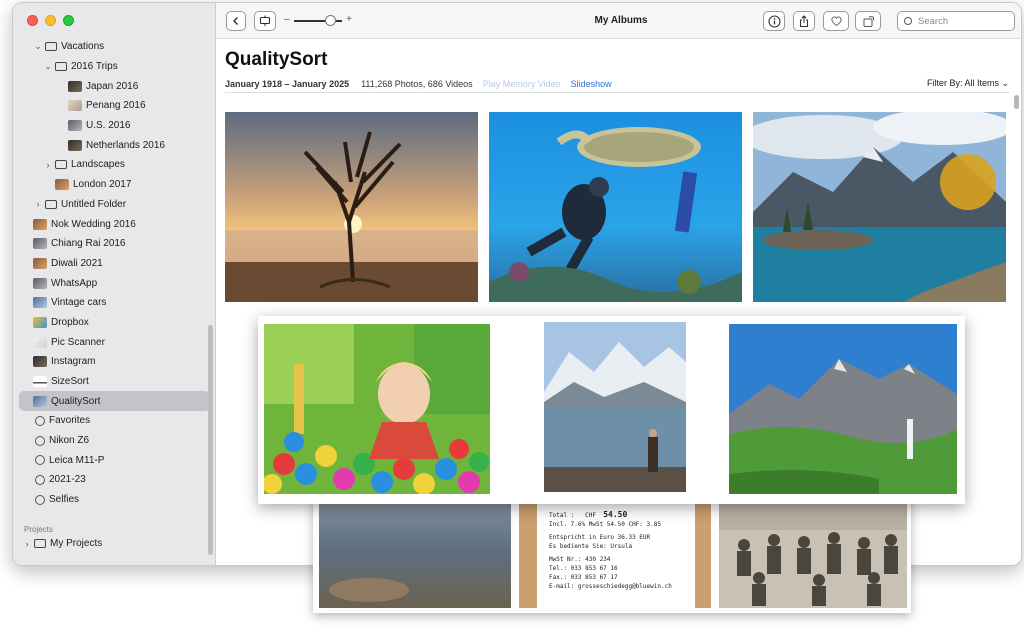  I want to click on share-icon, so click(804, 20).